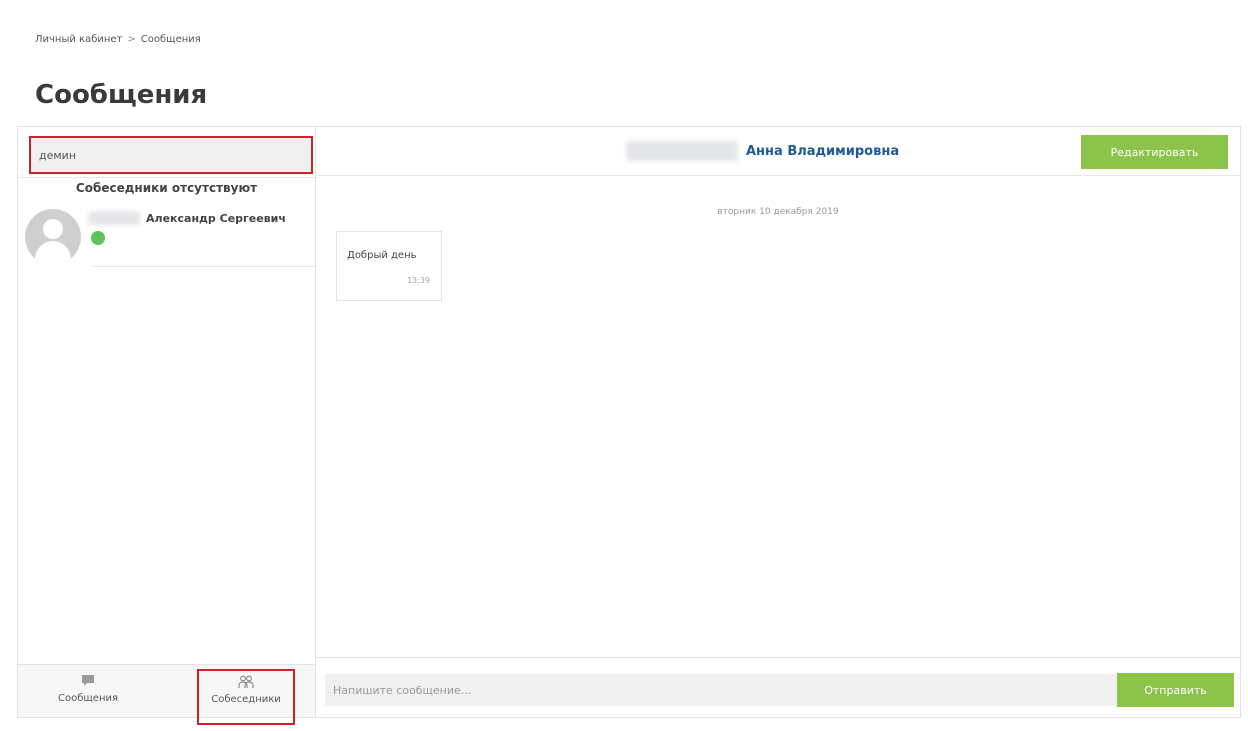 The height and width of the screenshot is (731, 1248). I want to click on avatar, so click(53, 237).